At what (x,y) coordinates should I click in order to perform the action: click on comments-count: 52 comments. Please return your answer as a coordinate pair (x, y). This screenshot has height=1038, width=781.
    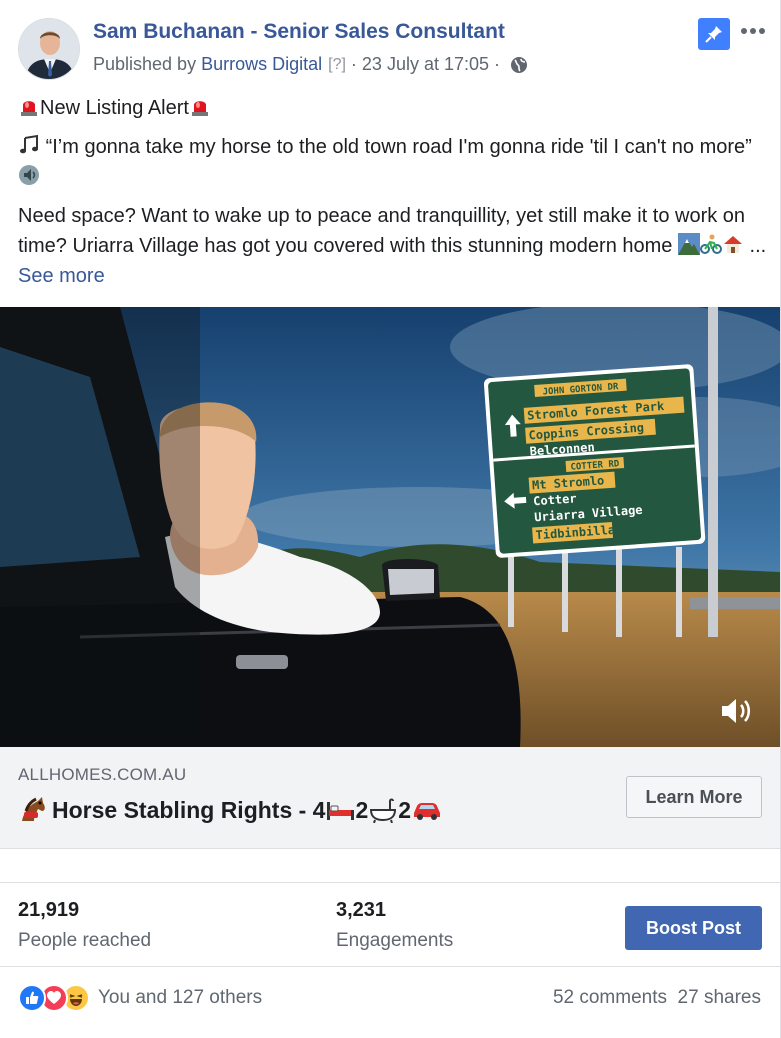
    Looking at the image, I should click on (610, 997).